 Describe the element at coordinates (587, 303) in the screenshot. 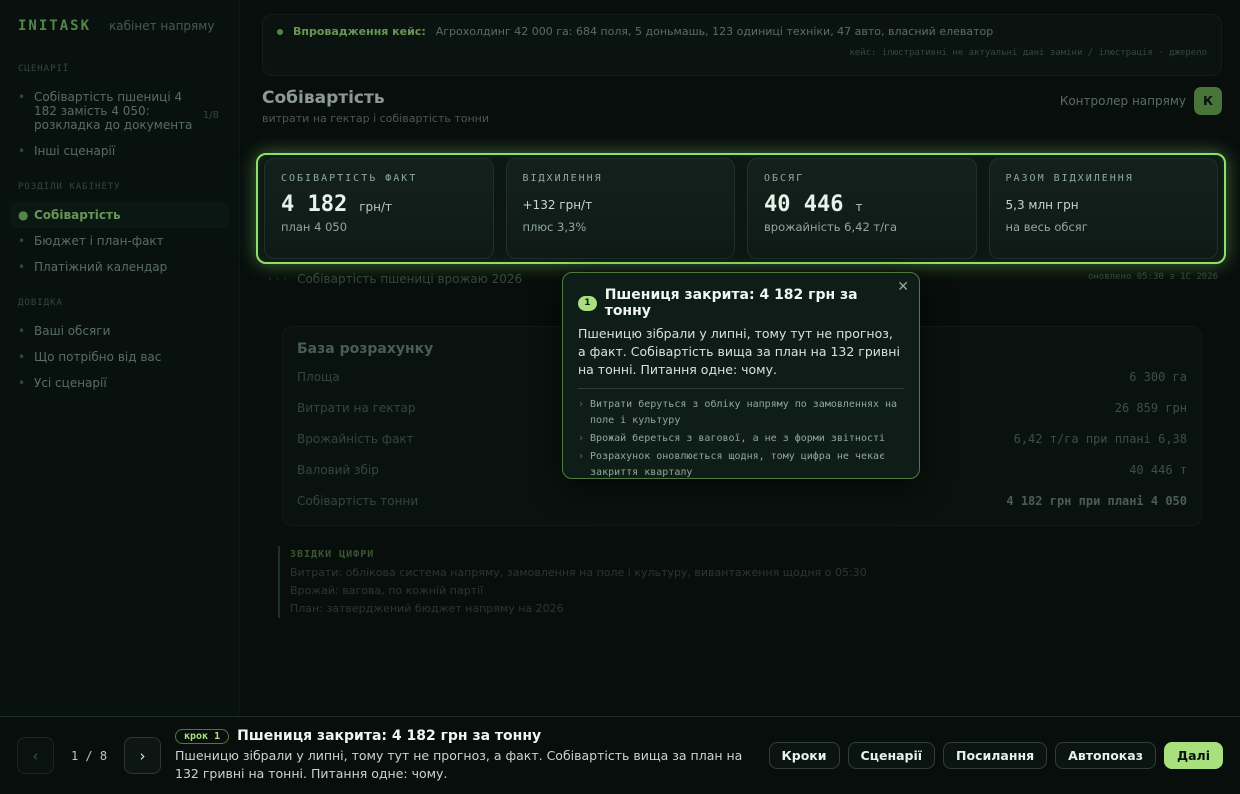

I see `step-number-badge: 1` at that location.